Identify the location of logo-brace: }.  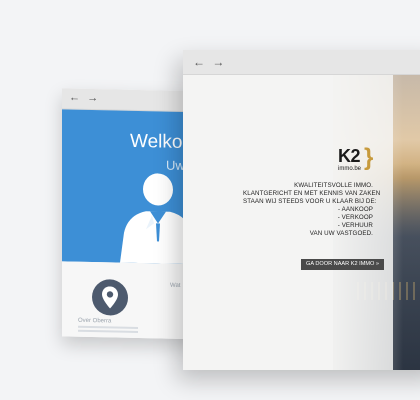
(369, 157).